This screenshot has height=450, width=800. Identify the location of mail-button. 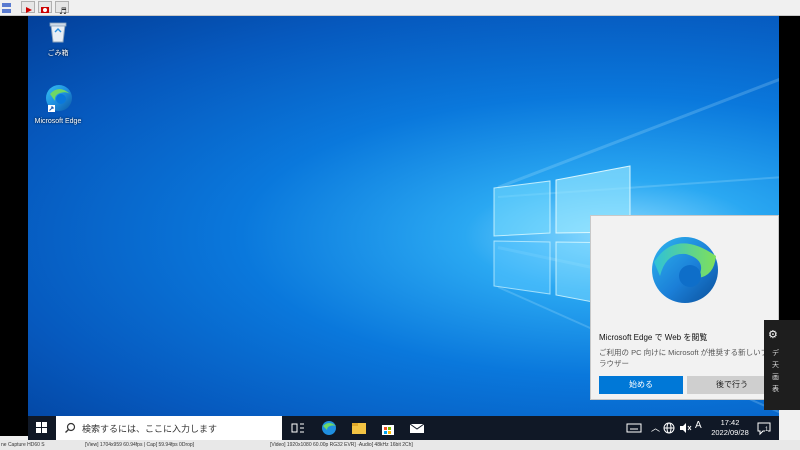
(417, 428).